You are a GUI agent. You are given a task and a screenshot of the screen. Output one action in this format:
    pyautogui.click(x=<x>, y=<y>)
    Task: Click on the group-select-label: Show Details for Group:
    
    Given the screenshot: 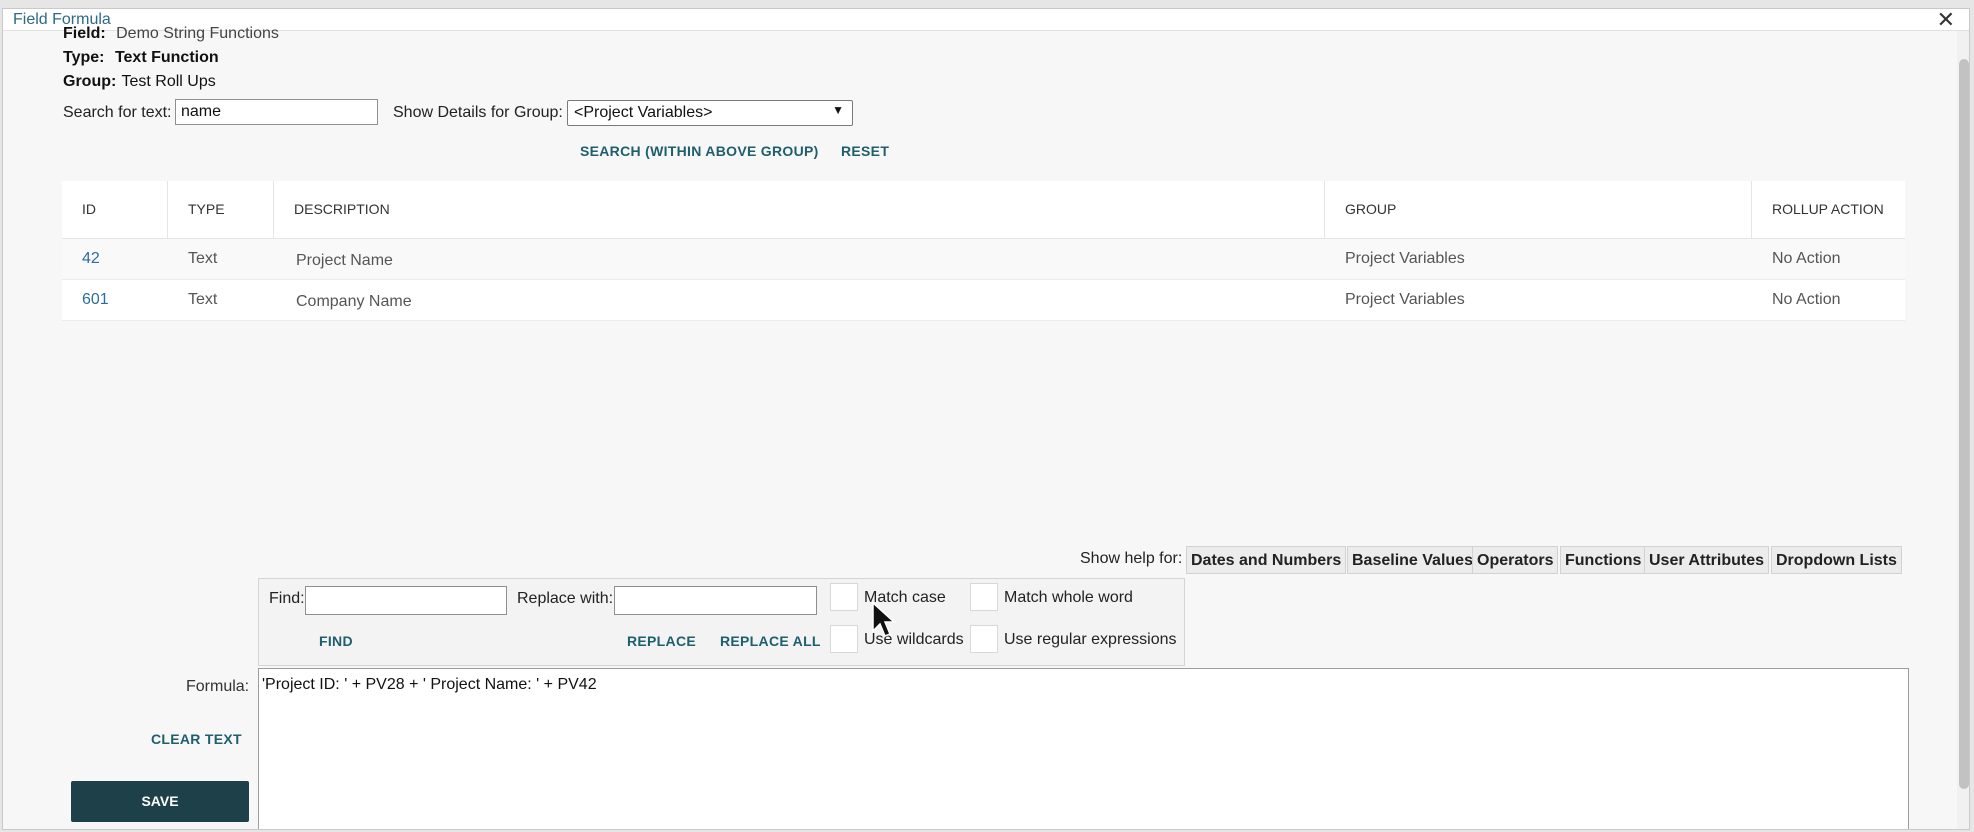 What is the action you would take?
    pyautogui.click(x=478, y=112)
    